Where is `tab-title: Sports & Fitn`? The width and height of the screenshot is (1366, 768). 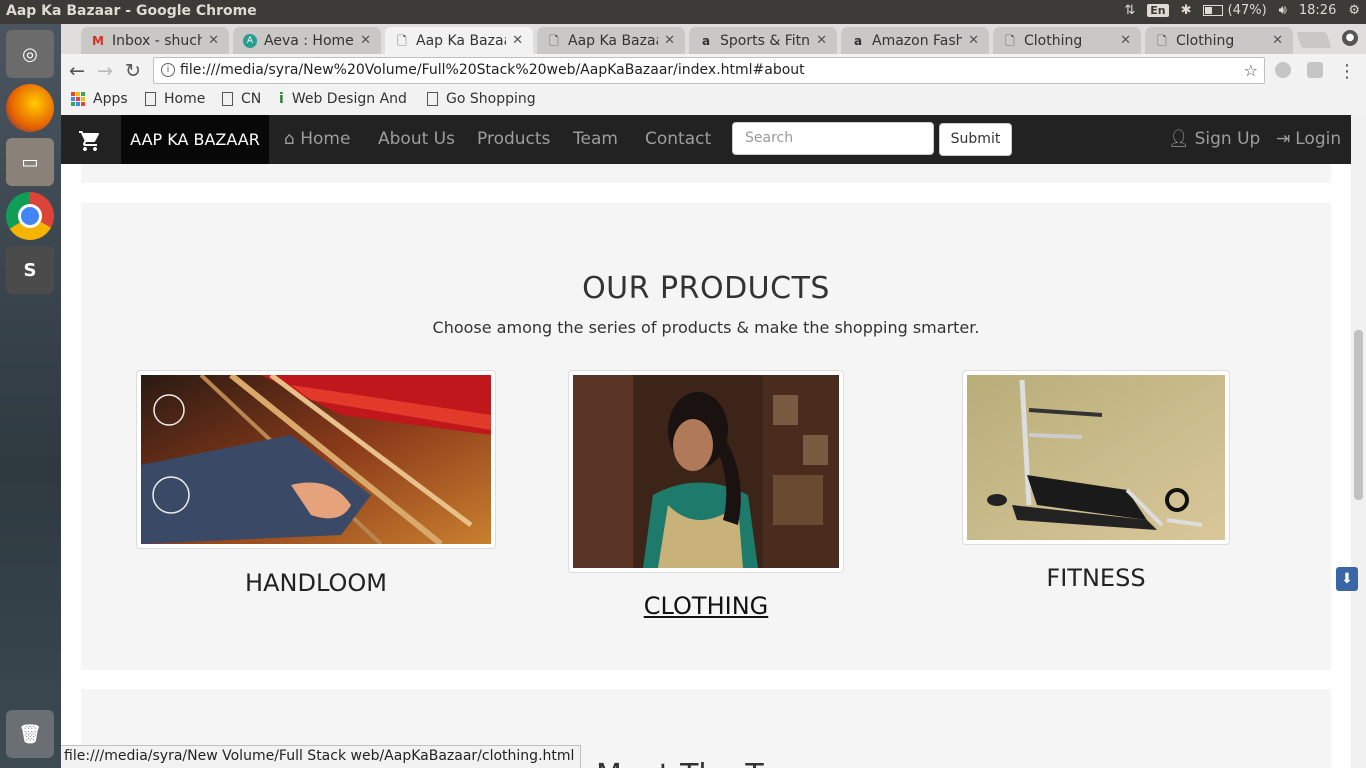
tab-title: Sports & Fitn is located at coordinates (765, 40).